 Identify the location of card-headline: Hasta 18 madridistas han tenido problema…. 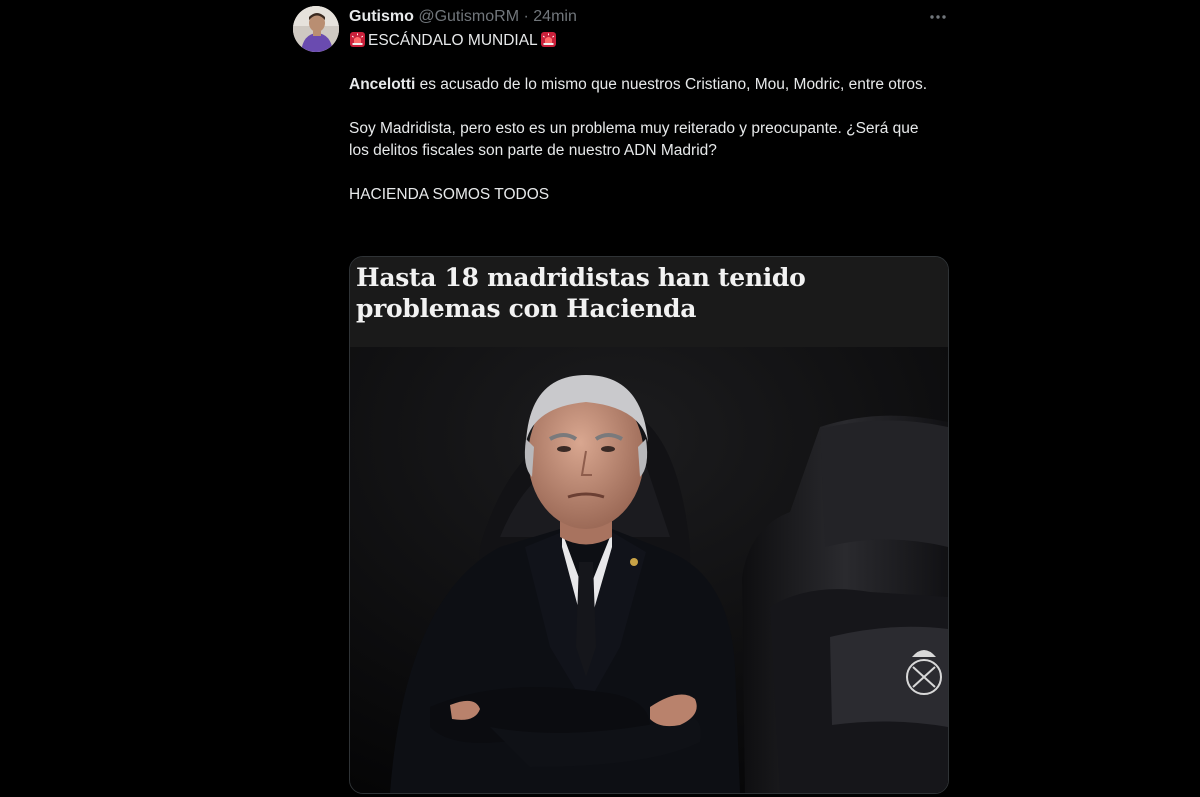
(581, 293).